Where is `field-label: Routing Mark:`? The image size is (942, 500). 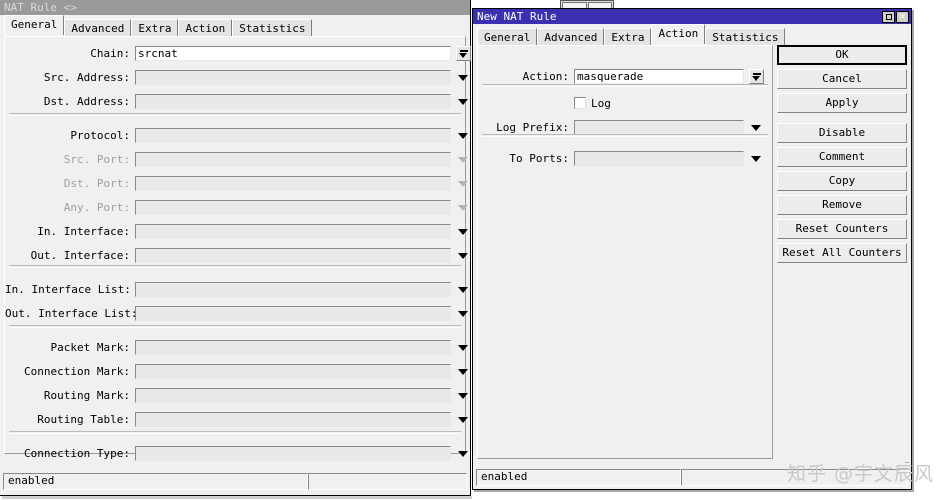 field-label: Routing Mark: is located at coordinates (86, 395).